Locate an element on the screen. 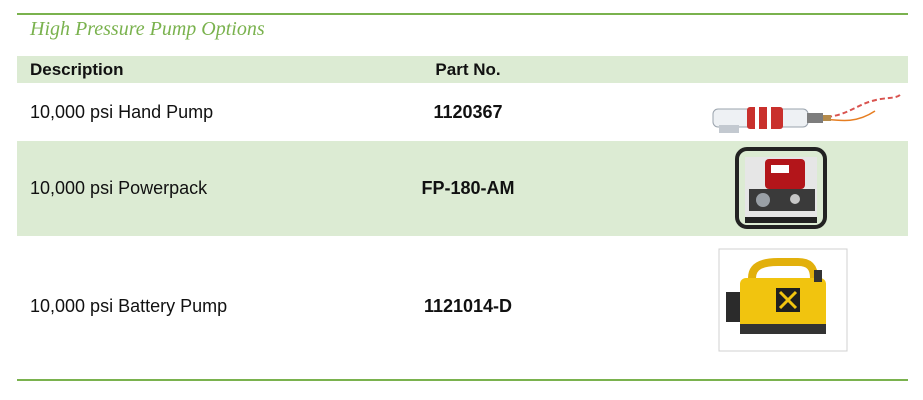 This screenshot has width=923, height=400. table-header: Description Part No. is located at coordinates (462, 69).